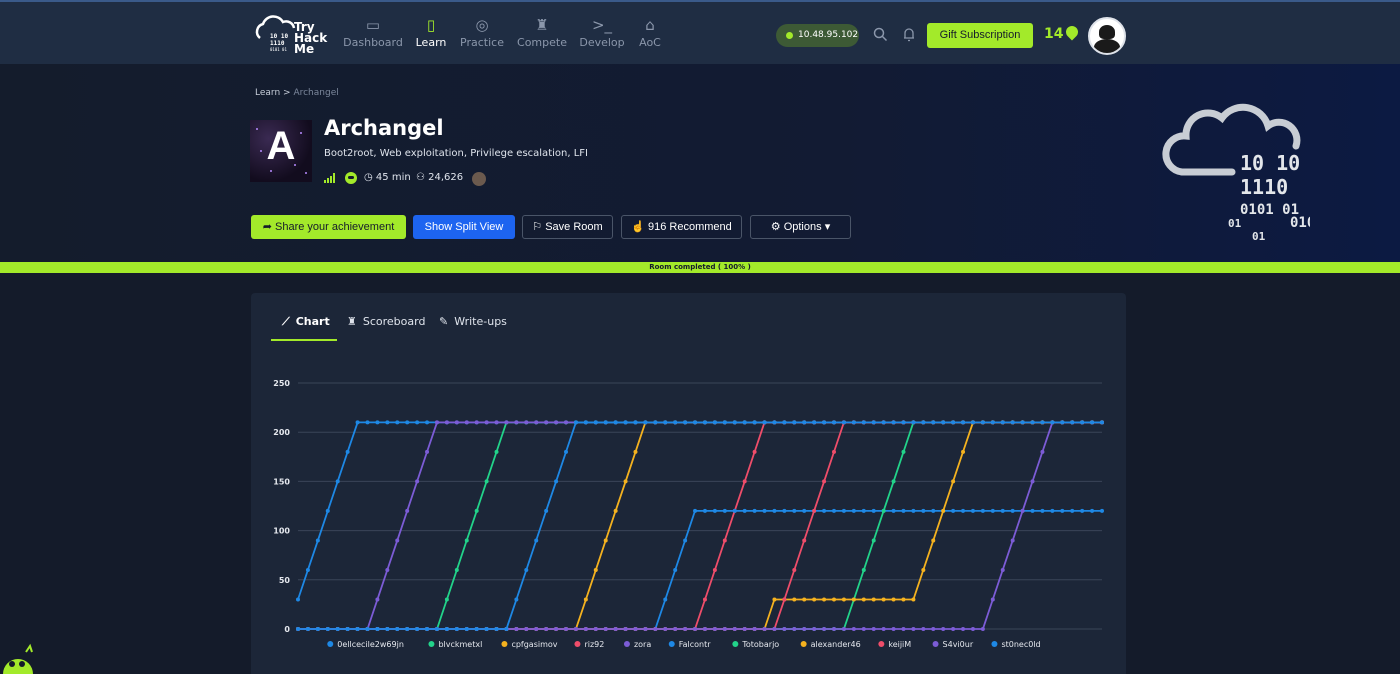  What do you see at coordinates (775, 227) in the screenshot?
I see `gear-icon: ⚙` at bounding box center [775, 227].